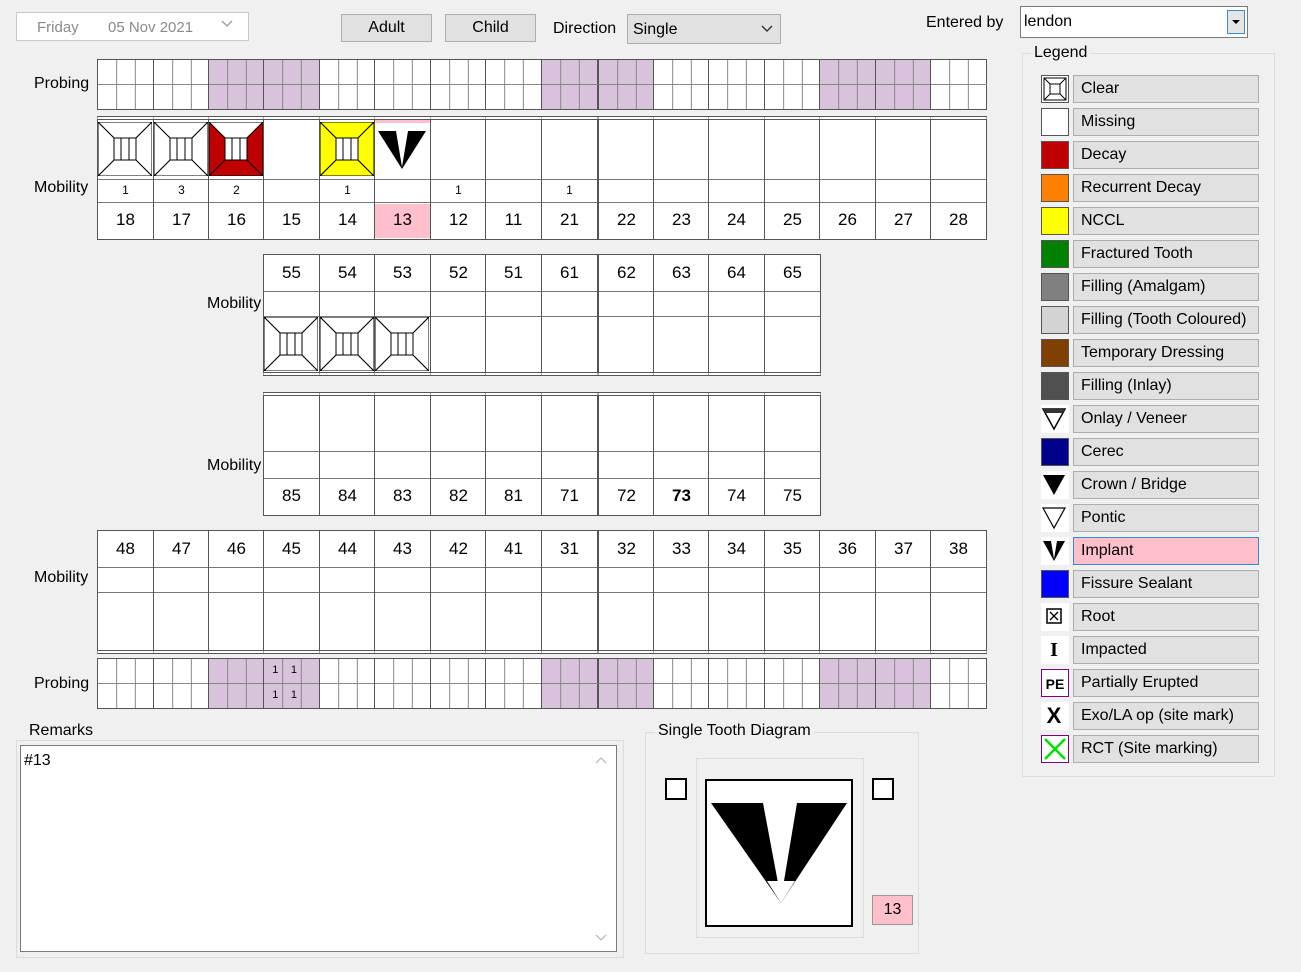 This screenshot has height=972, width=1301. Describe the element at coordinates (676, 789) in the screenshot. I see `surface-left-checkbox` at that location.